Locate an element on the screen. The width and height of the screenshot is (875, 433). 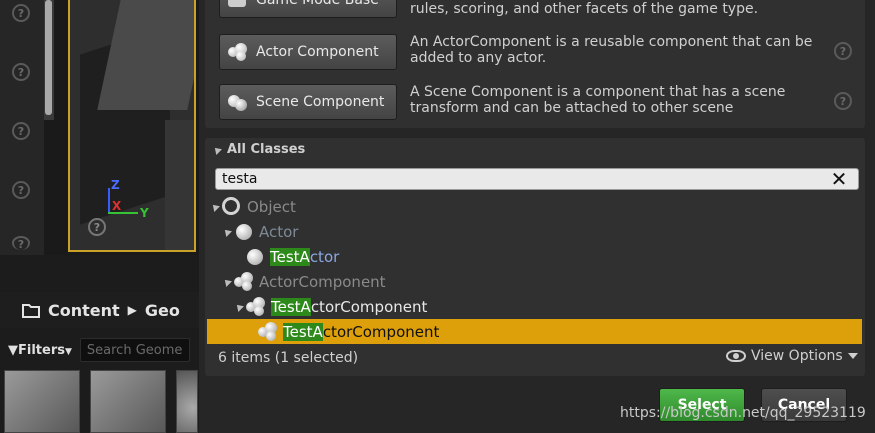
filters-button: ▼Filters▼ is located at coordinates (40, 350).